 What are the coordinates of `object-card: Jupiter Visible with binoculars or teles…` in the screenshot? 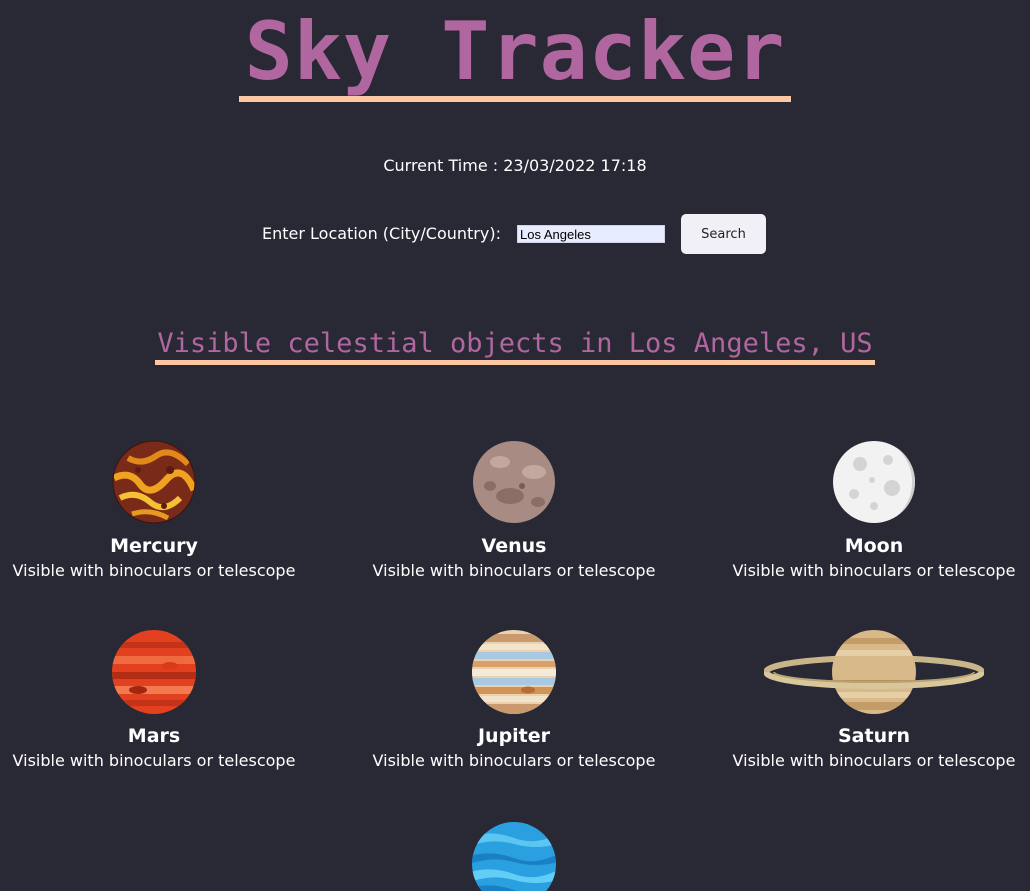 It's located at (514, 700).